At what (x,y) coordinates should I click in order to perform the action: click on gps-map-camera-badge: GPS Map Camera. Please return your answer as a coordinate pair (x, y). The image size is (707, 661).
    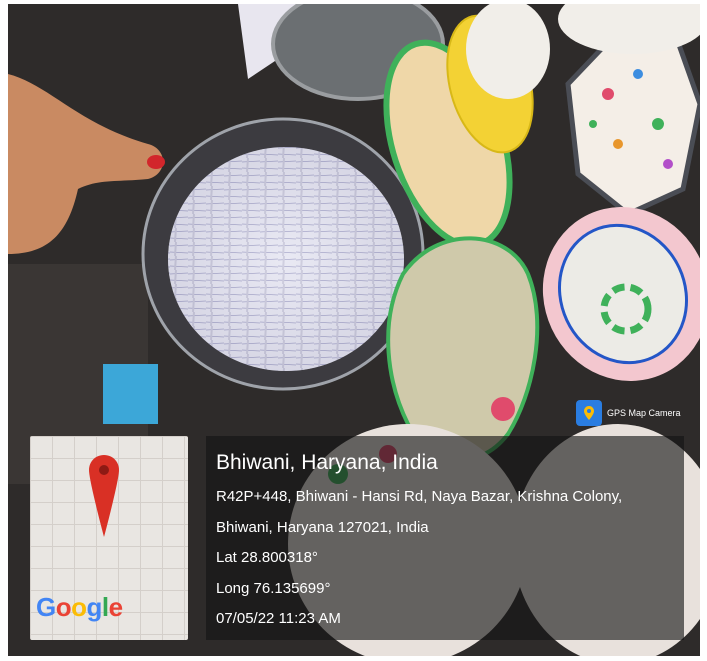
    Looking at the image, I should click on (628, 413).